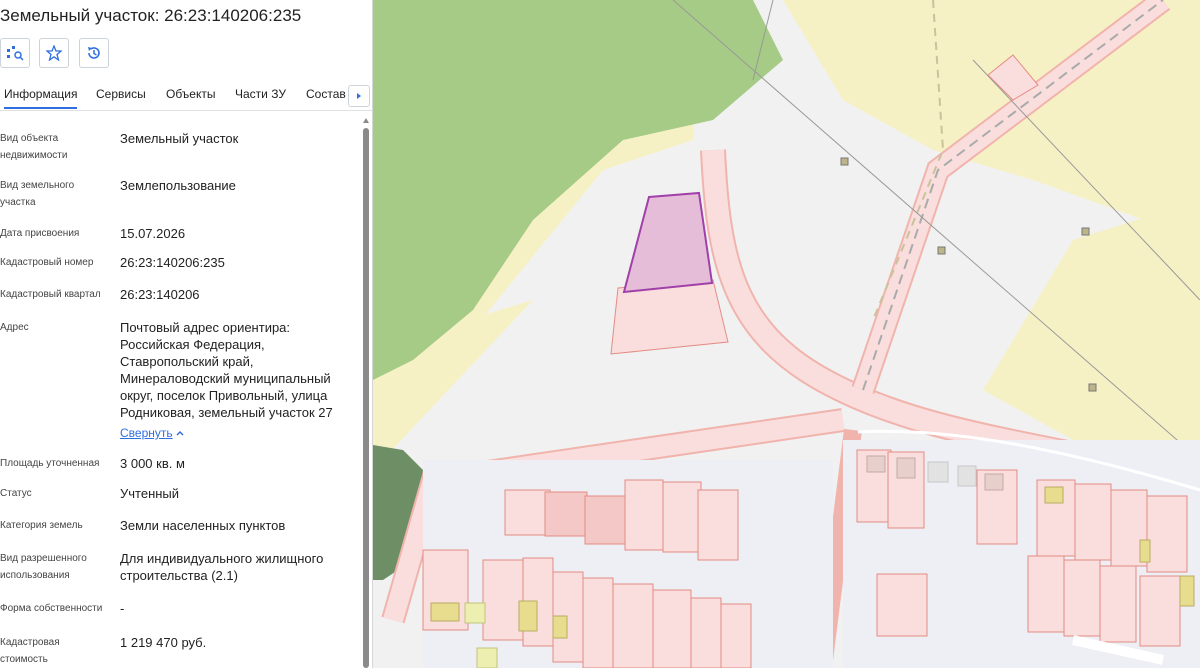  What do you see at coordinates (153, 233) in the screenshot?
I see `field-value-date: 15.07.2026` at bounding box center [153, 233].